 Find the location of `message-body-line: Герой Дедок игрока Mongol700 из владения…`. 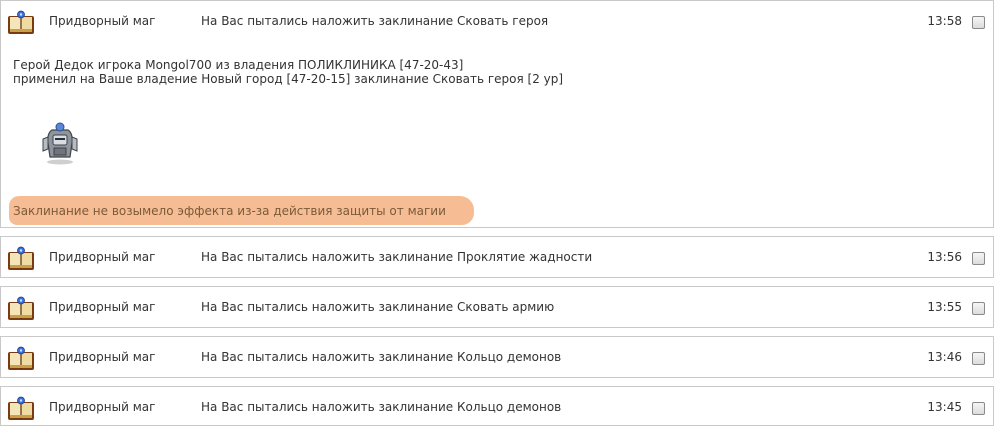

message-body-line: Герой Дедок игрока Mongol700 из владения… is located at coordinates (238, 65).